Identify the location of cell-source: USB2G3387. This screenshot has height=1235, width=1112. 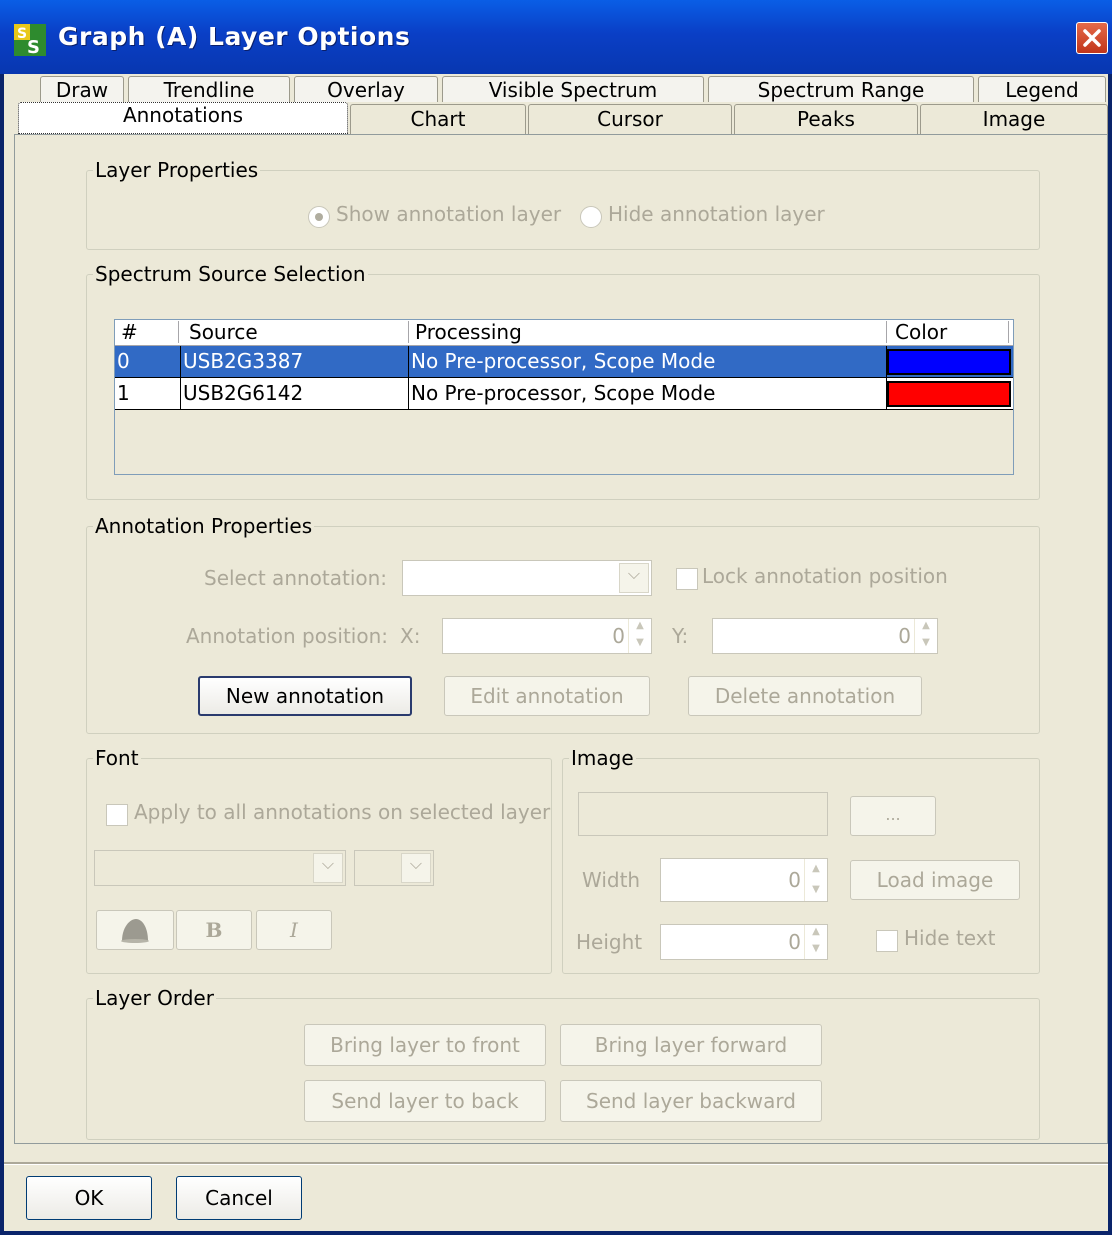
(295, 361).